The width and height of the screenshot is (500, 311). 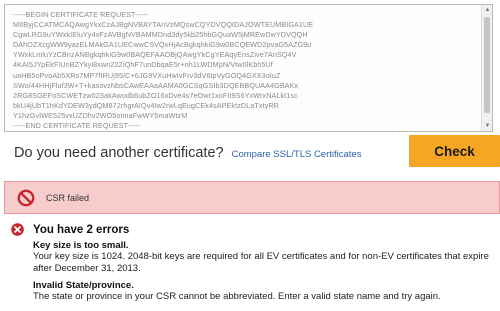 What do you see at coordinates (119, 153) in the screenshot?
I see `another-certificate-question: Do you need another certificate?` at bounding box center [119, 153].